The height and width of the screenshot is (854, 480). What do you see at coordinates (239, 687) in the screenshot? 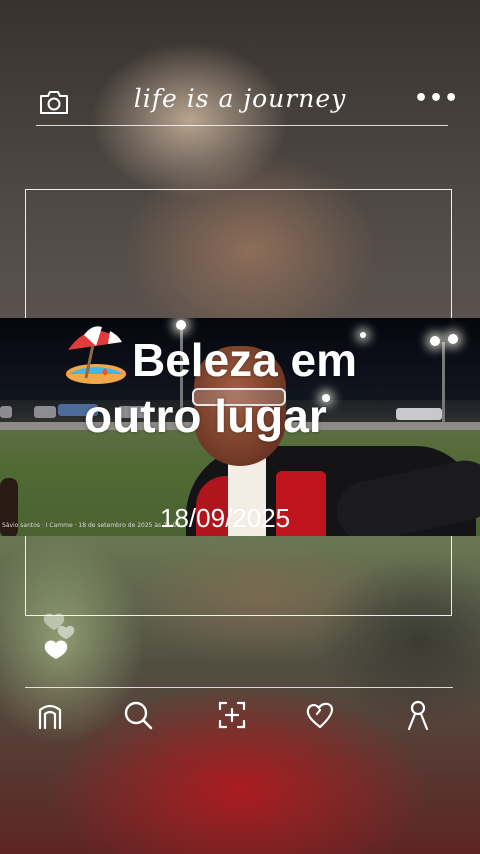
I see `nav-divider` at bounding box center [239, 687].